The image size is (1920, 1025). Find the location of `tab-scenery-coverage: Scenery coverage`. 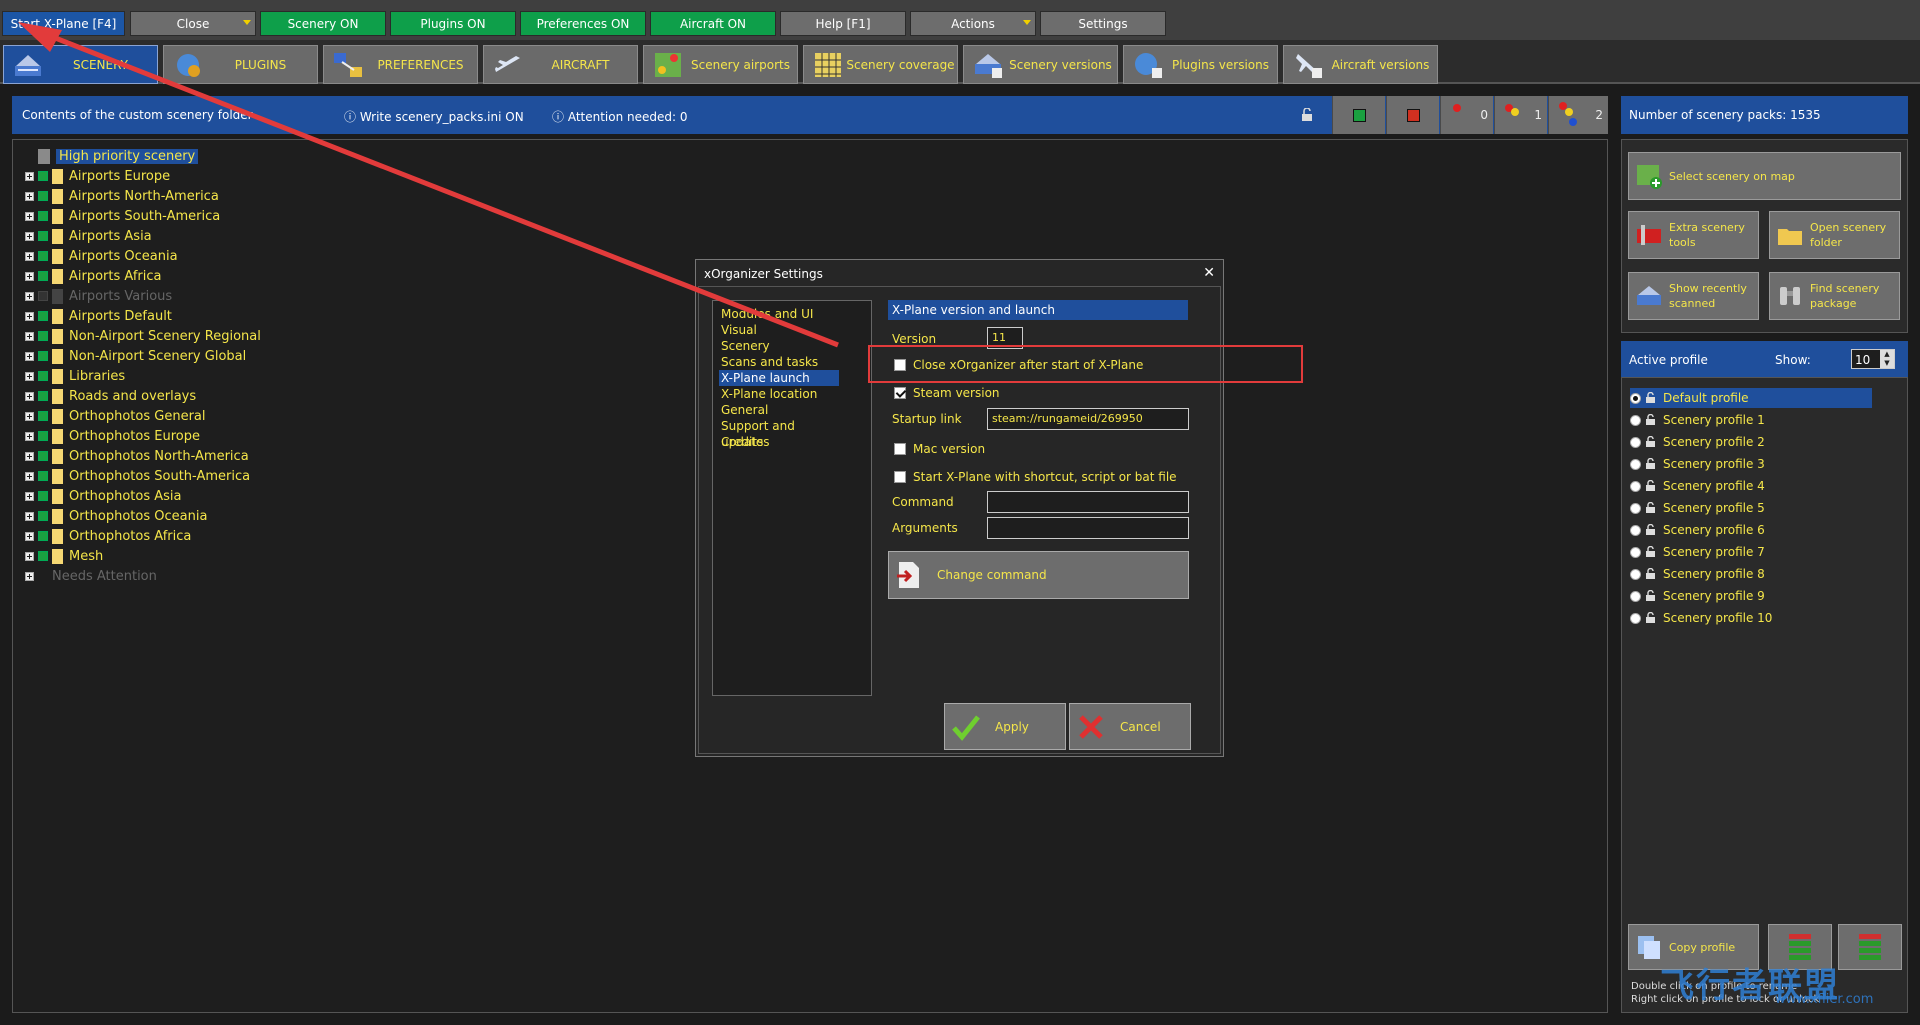

tab-scenery-coverage: Scenery coverage is located at coordinates (880, 64).